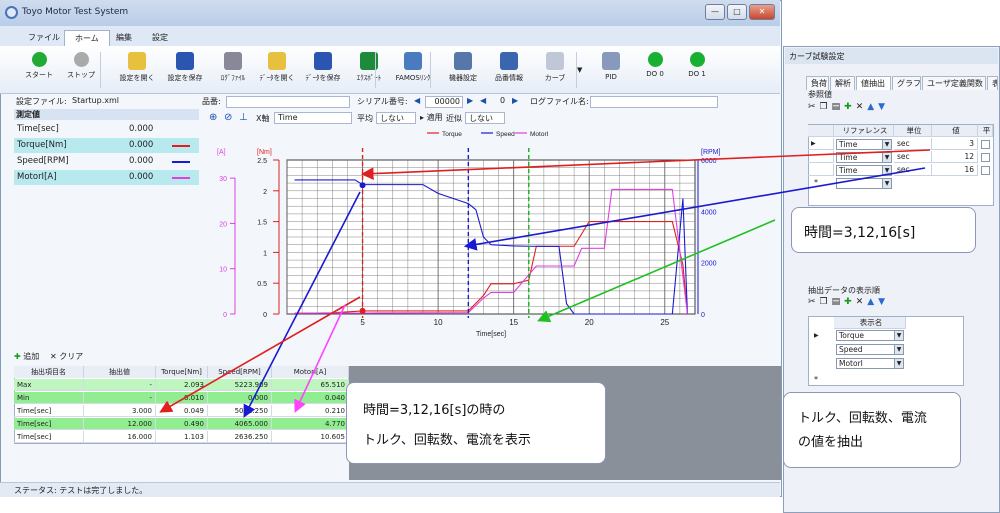 The width and height of the screenshot is (1000, 513). What do you see at coordinates (310, 372) in the screenshot?
I see `table-header: MotorI[A]` at bounding box center [310, 372].